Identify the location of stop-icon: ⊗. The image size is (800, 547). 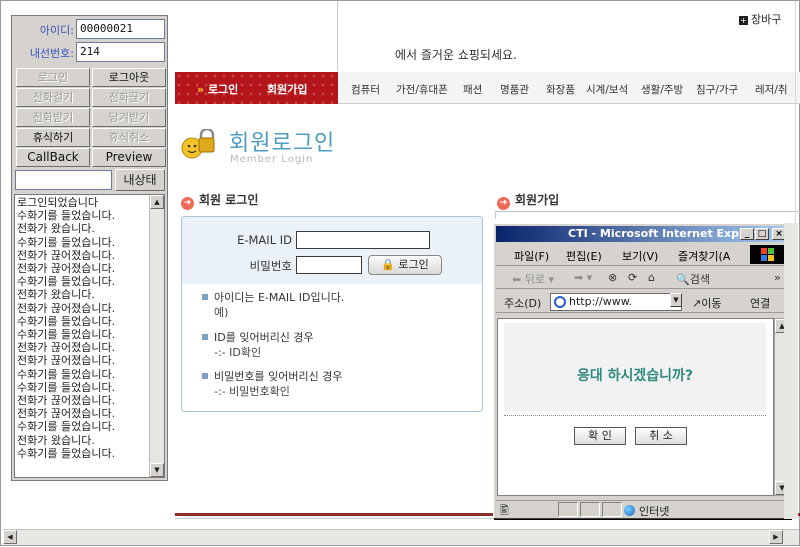
(612, 277).